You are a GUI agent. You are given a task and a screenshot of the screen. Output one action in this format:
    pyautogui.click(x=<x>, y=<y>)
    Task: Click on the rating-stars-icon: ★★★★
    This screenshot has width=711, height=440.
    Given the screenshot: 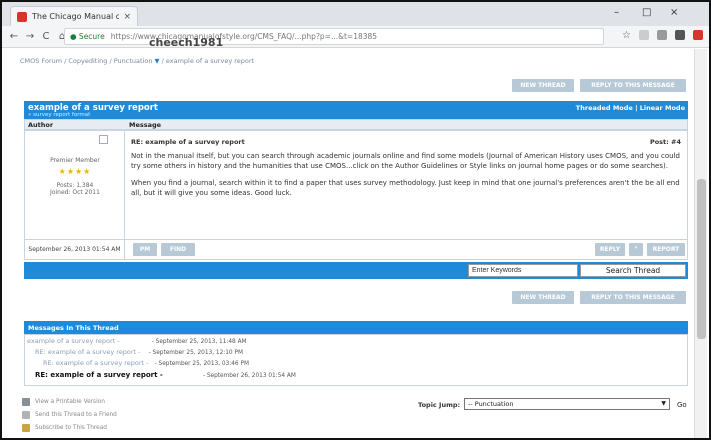 What is the action you would take?
    pyautogui.click(x=75, y=171)
    